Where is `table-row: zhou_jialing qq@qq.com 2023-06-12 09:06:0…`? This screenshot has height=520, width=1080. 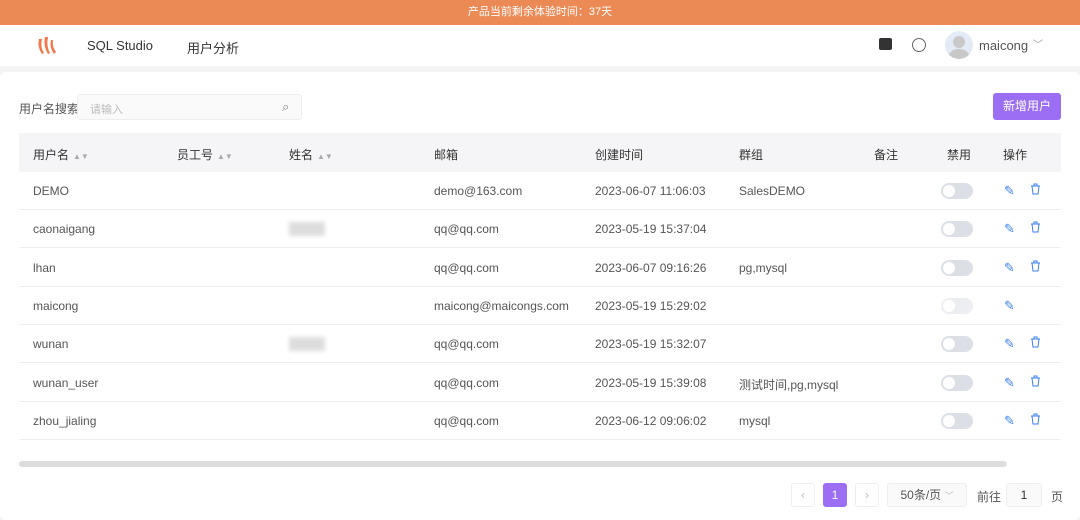
table-row: zhou_jialing qq@qq.com 2023-06-12 09:06:0… is located at coordinates (540, 421).